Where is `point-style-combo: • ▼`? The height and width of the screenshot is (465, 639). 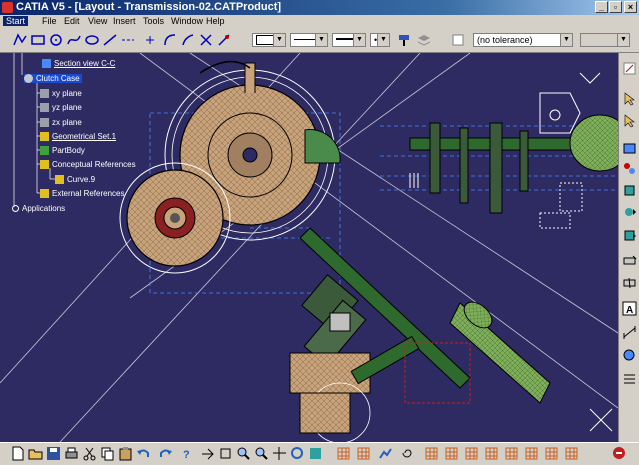
point-style-combo: • ▼ is located at coordinates (380, 40).